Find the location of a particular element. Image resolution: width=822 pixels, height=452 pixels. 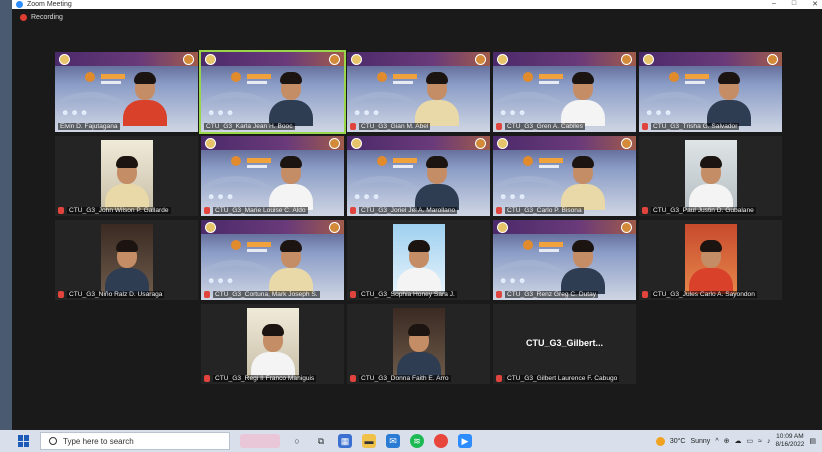

person-body is located at coordinates (145, 113).